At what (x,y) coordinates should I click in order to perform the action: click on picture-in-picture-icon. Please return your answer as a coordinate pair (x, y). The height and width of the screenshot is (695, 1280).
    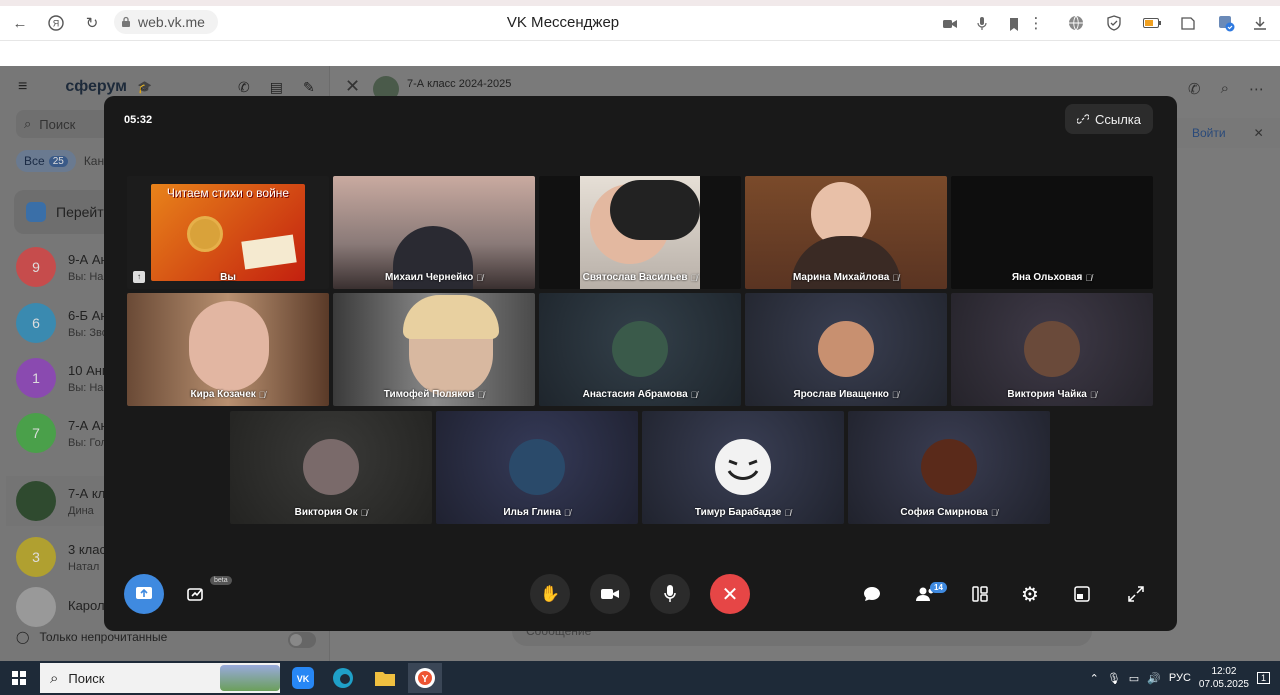
    Looking at the image, I should click on (1082, 594).